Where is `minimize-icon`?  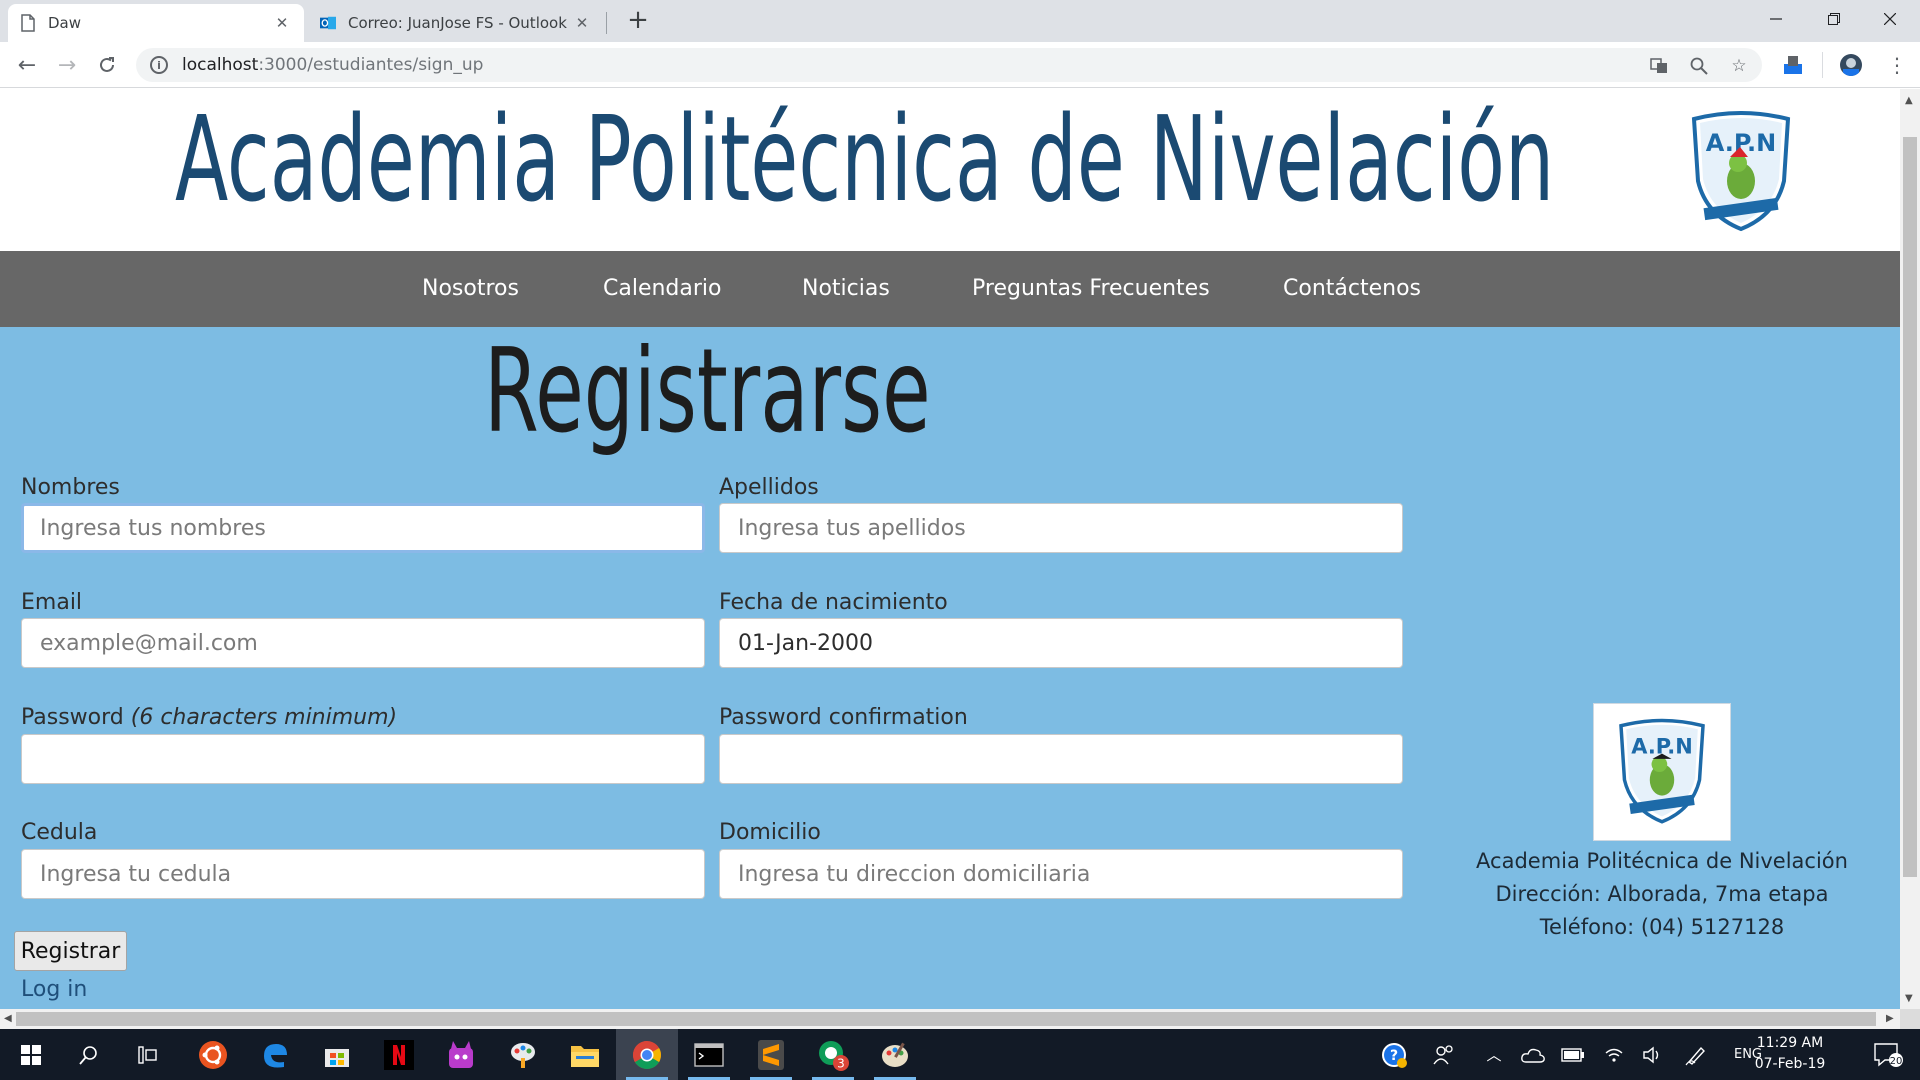 minimize-icon is located at coordinates (1776, 19).